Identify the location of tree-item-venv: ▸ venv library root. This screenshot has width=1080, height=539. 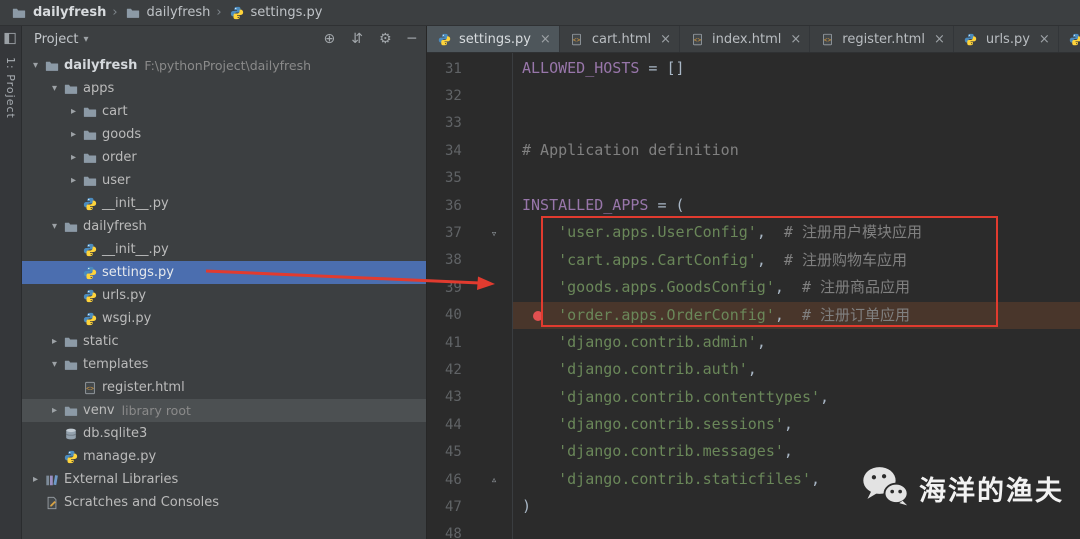
(224, 410).